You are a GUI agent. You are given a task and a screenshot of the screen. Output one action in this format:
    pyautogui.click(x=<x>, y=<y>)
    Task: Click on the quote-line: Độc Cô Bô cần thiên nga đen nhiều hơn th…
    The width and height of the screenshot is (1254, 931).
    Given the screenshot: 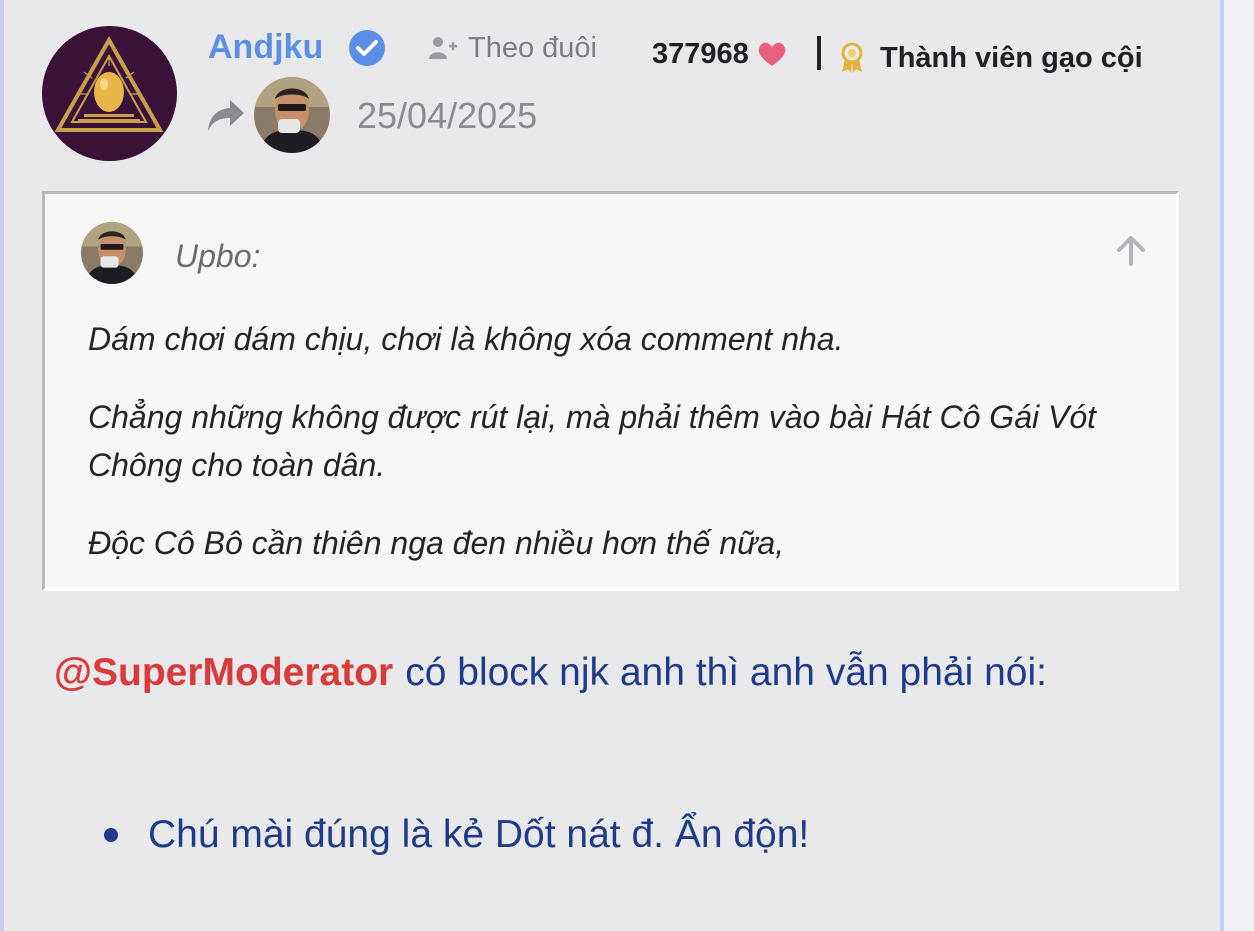 What is the action you would take?
    pyautogui.click(x=436, y=543)
    